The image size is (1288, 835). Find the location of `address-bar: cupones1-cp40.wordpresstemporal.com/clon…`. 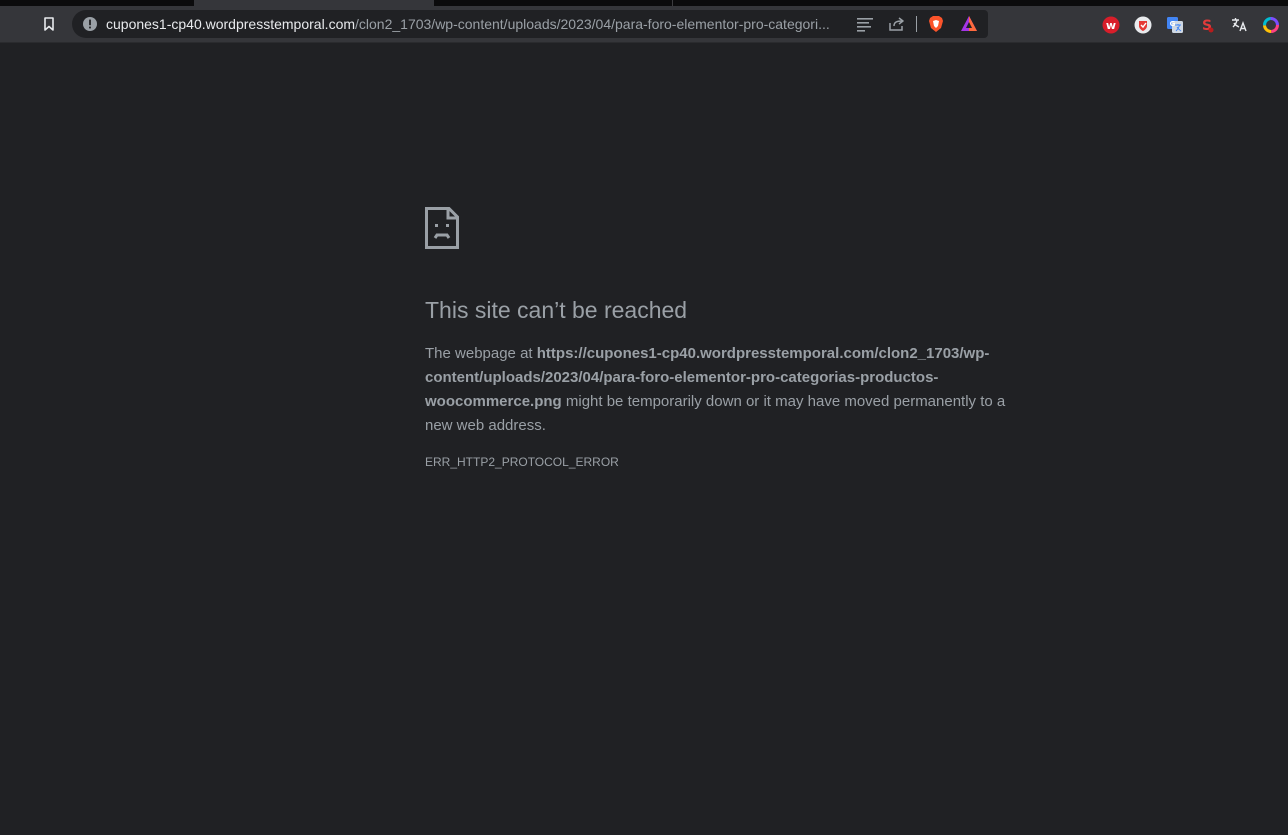

address-bar: cupones1-cp40.wordpresstemporal.com/clon… is located at coordinates (530, 24).